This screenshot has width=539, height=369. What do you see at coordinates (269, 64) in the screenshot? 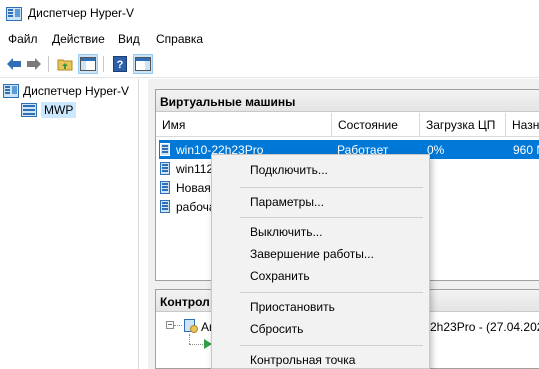
I see `toolbar: ?` at bounding box center [269, 64].